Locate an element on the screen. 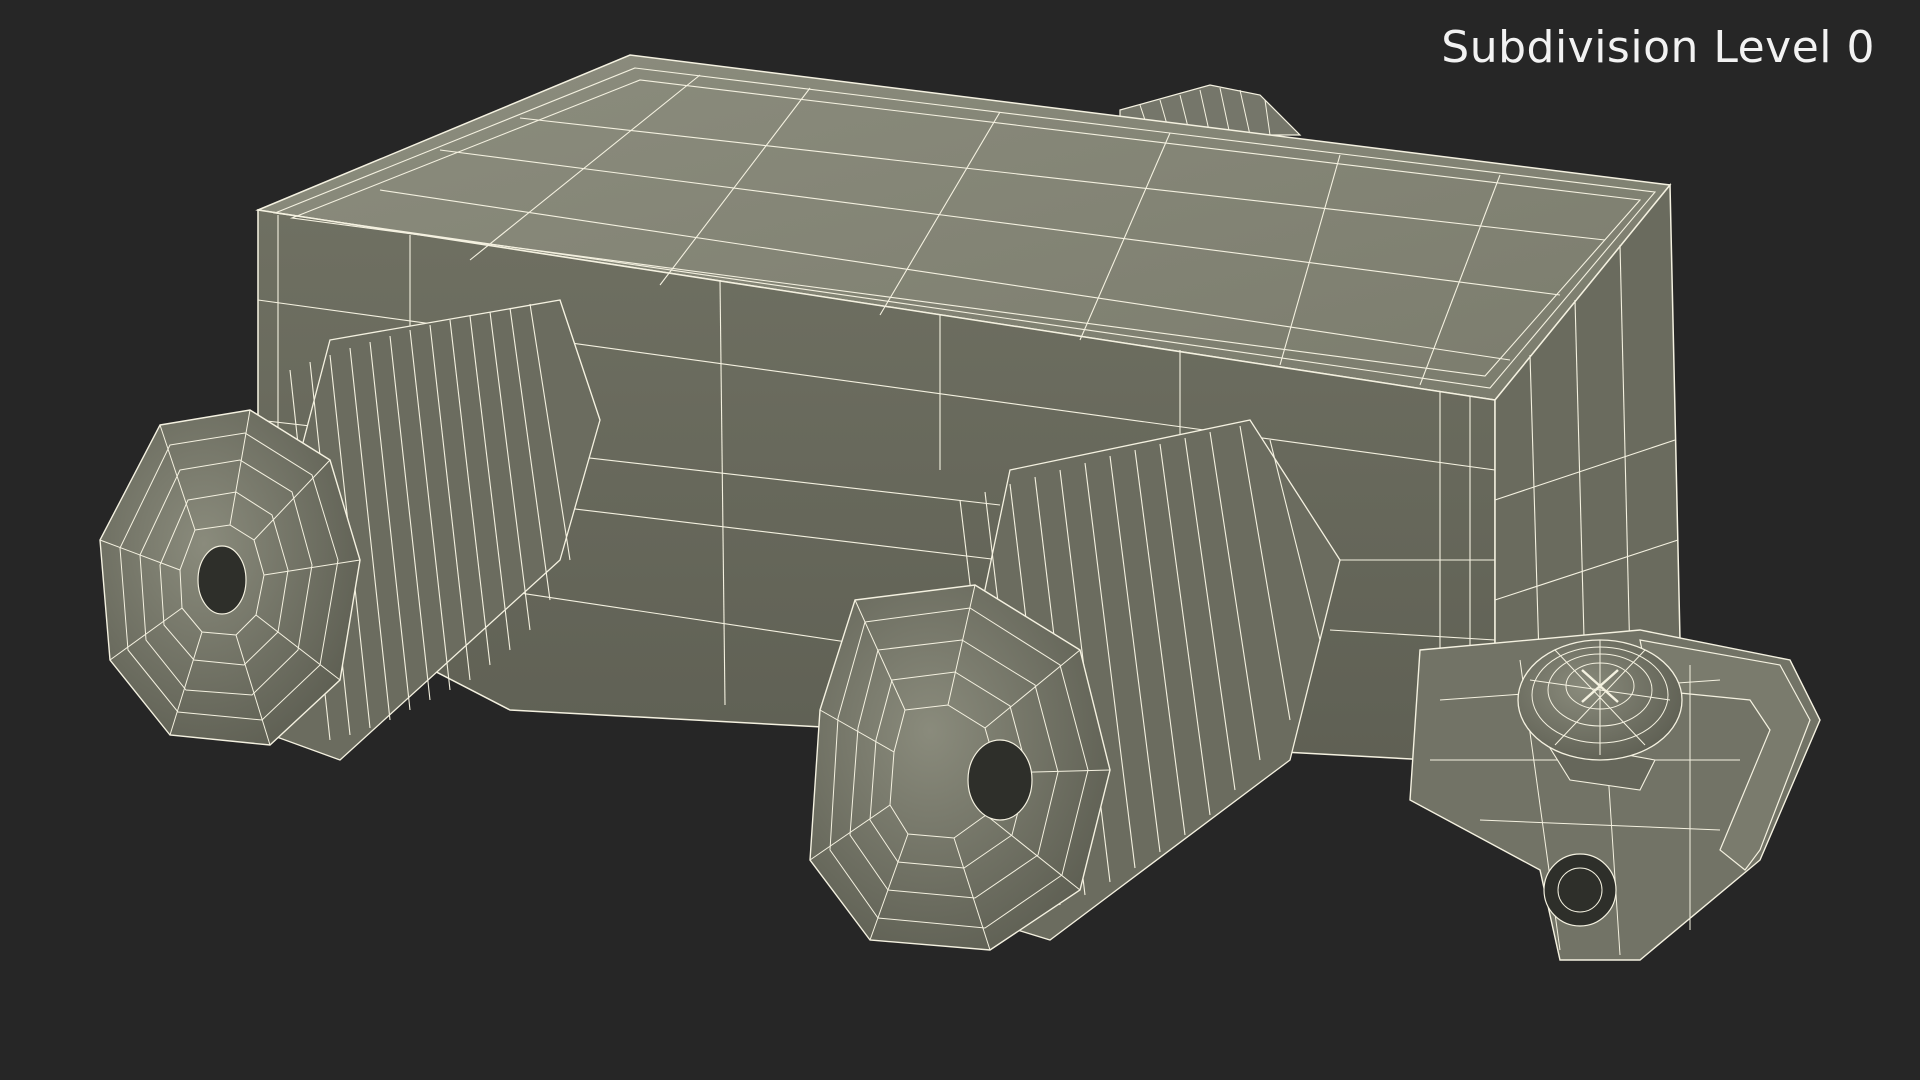 The width and height of the screenshot is (1920, 1080). connector-left-hole is located at coordinates (222, 580).